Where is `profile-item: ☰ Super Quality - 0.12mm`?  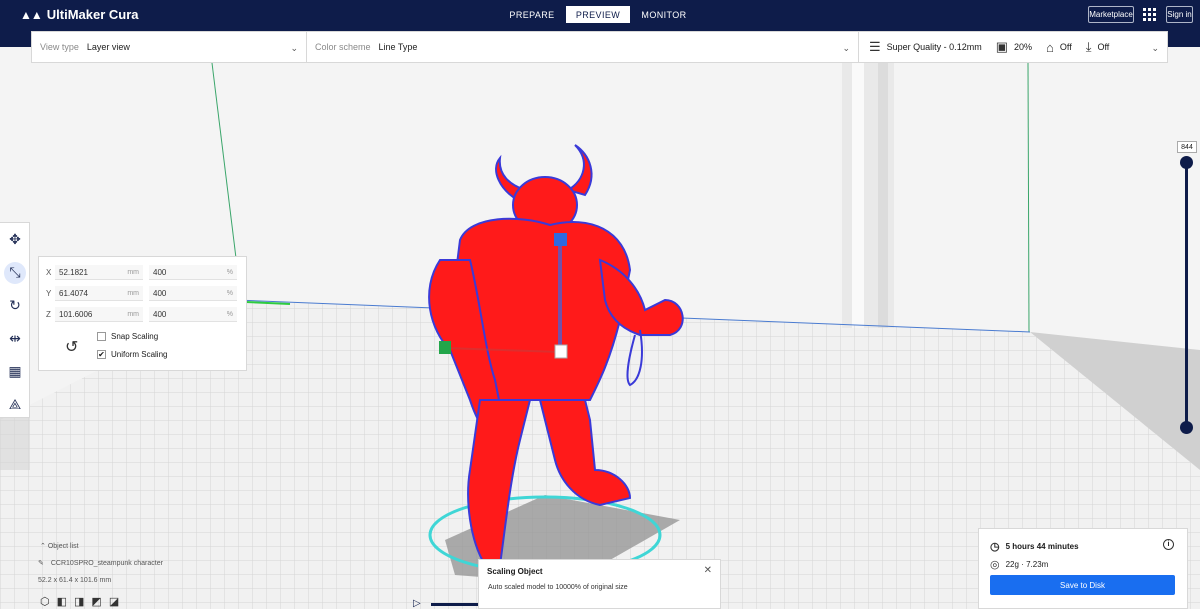
profile-item: ☰ Super Quality - 0.12mm is located at coordinates (925, 47).